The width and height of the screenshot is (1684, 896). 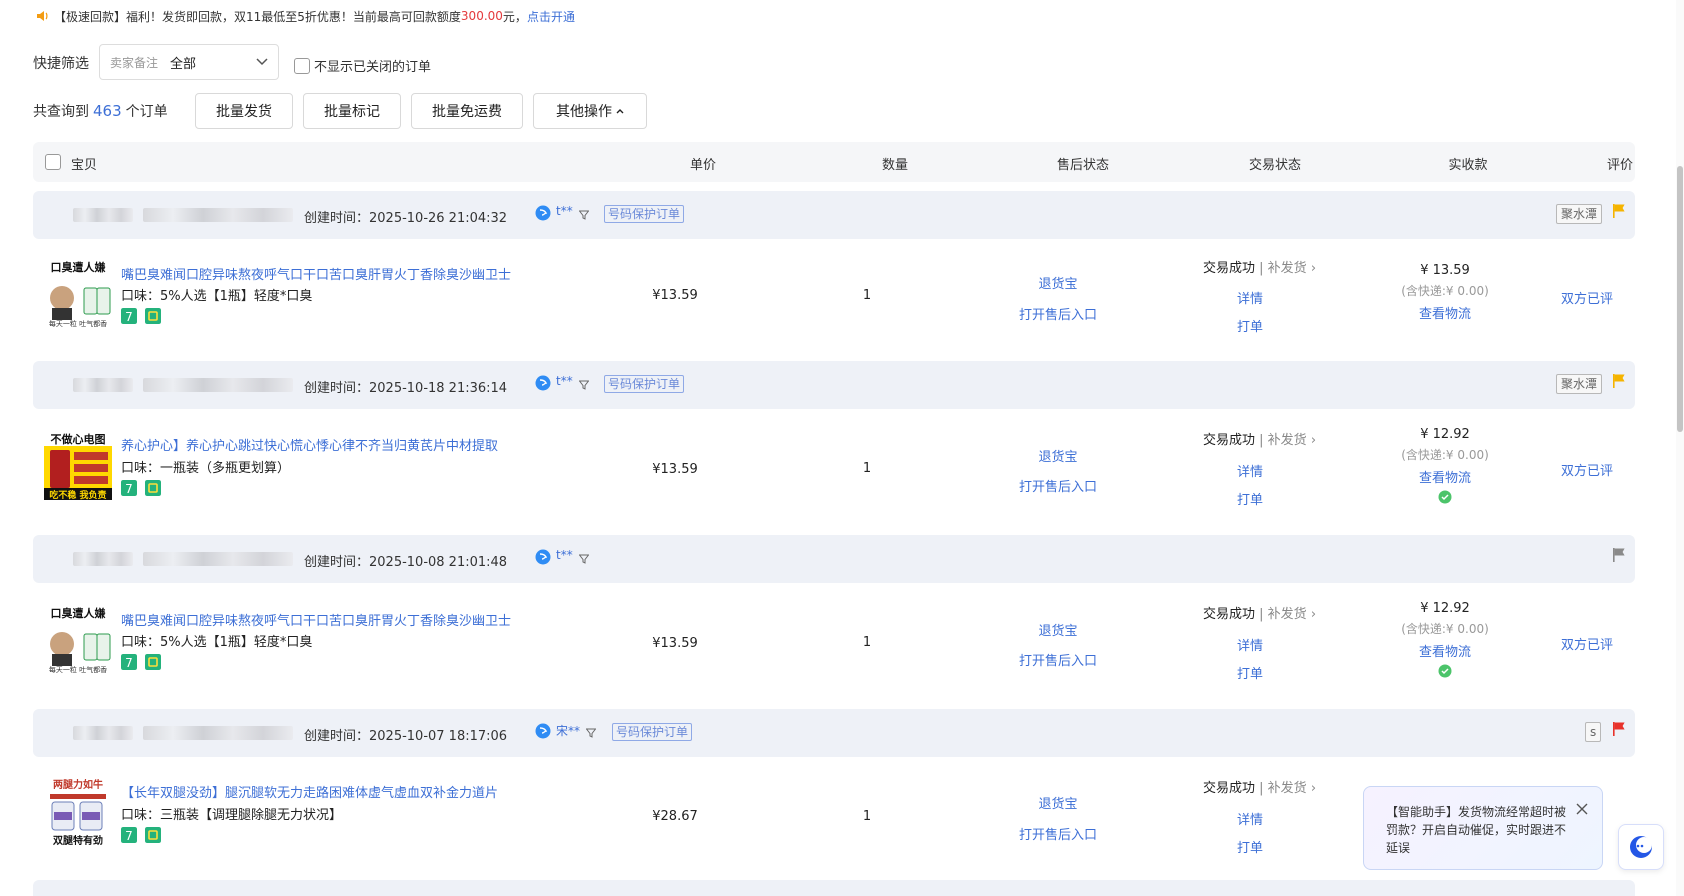 What do you see at coordinates (129, 662) in the screenshot?
I see `seven-day-return-icon: 7` at bounding box center [129, 662].